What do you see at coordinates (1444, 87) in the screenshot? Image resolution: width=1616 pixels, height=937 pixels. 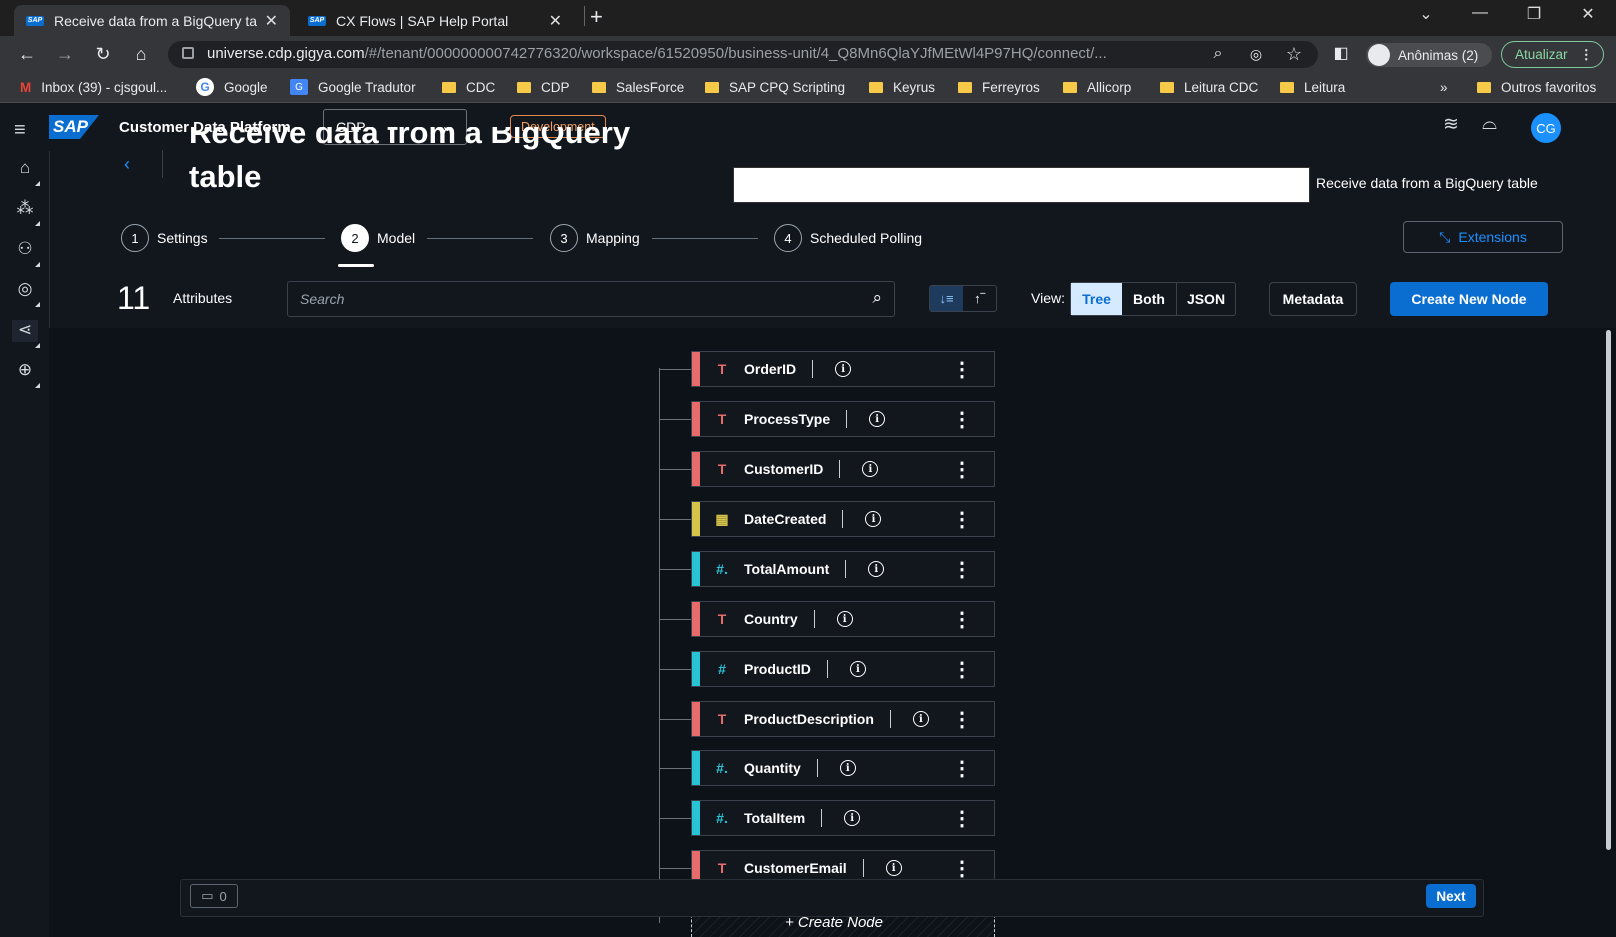 I see `bookmarks-more: »` at bounding box center [1444, 87].